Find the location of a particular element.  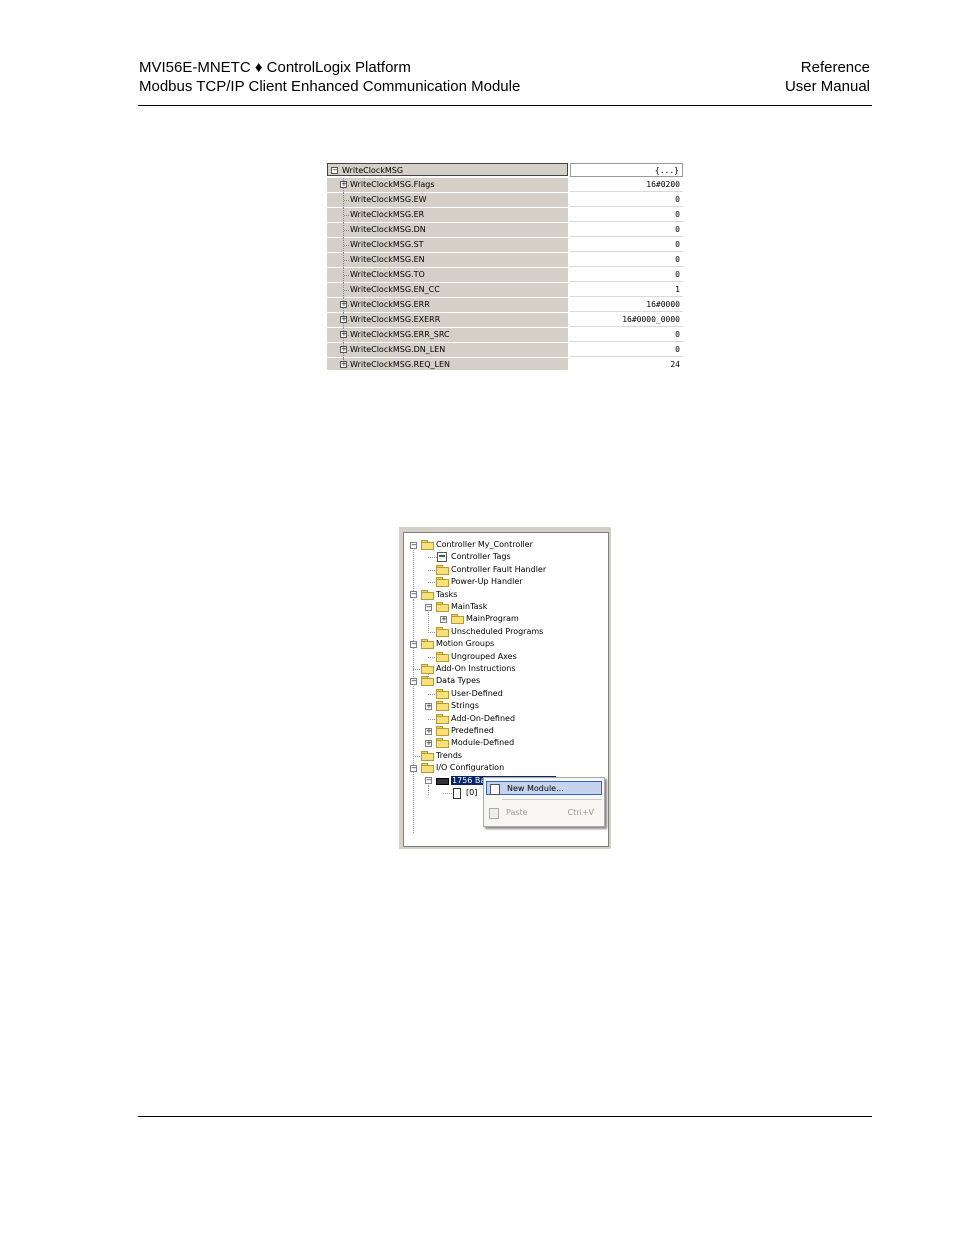

tag-row: + WriteClockMSG.EXERR 16#0000_0000 is located at coordinates (505, 320).